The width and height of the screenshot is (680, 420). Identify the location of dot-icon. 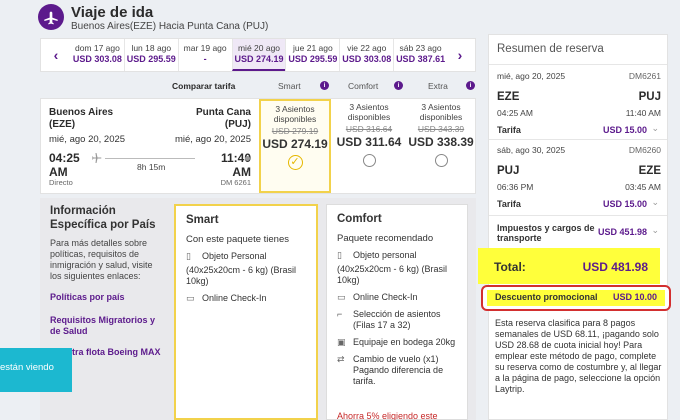
(247, 158).